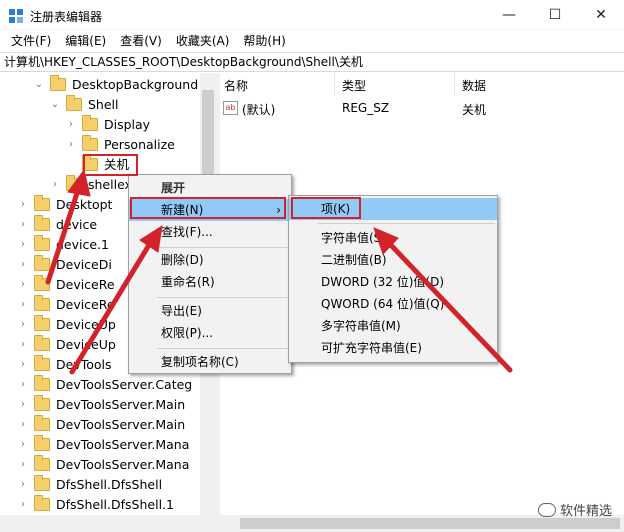 Image resolution: width=624 pixels, height=532 pixels. What do you see at coordinates (546, 509) in the screenshot?
I see `wechat-icon` at bounding box center [546, 509].